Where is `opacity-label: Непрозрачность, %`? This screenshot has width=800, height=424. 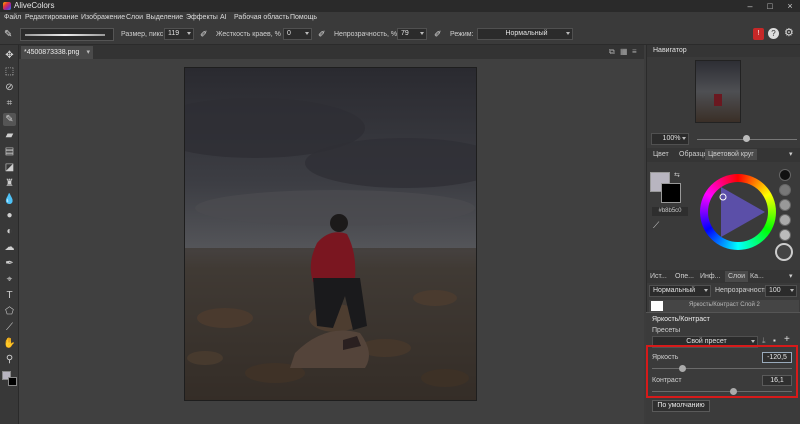
opacity-label: Непрозрачность, % is located at coordinates (366, 34).